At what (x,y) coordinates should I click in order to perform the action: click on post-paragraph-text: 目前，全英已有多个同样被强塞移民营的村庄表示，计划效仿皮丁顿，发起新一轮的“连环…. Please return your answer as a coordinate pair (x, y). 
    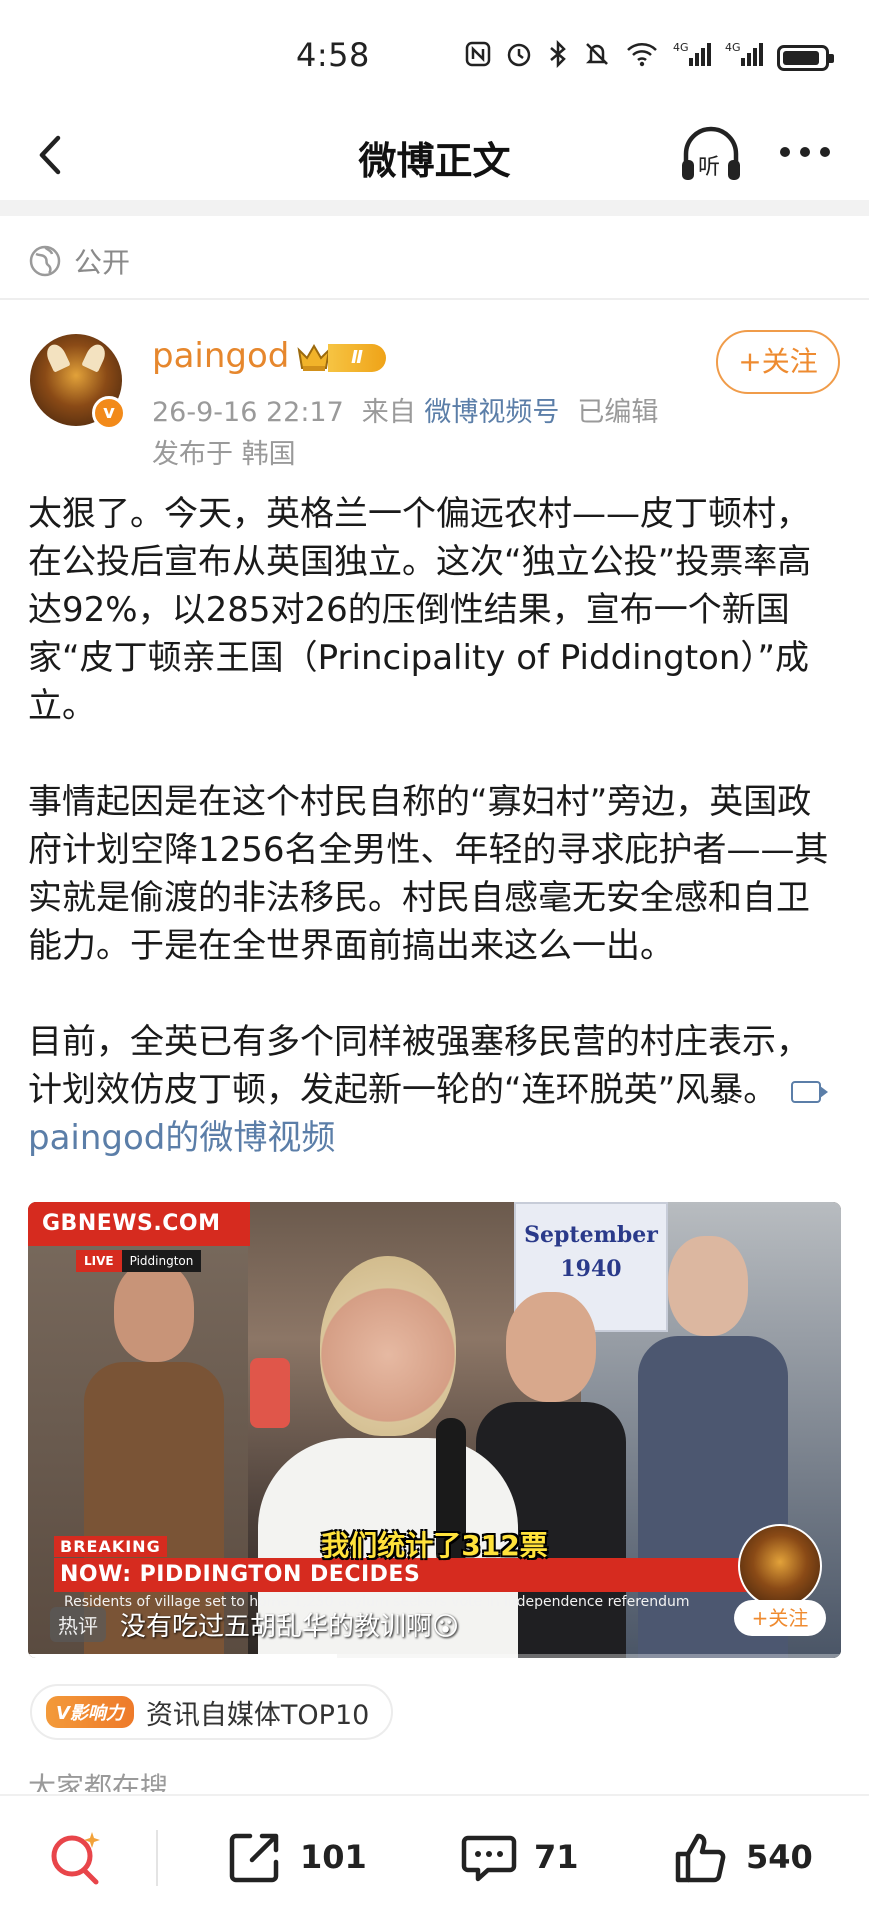
    Looking at the image, I should click on (419, 1066).